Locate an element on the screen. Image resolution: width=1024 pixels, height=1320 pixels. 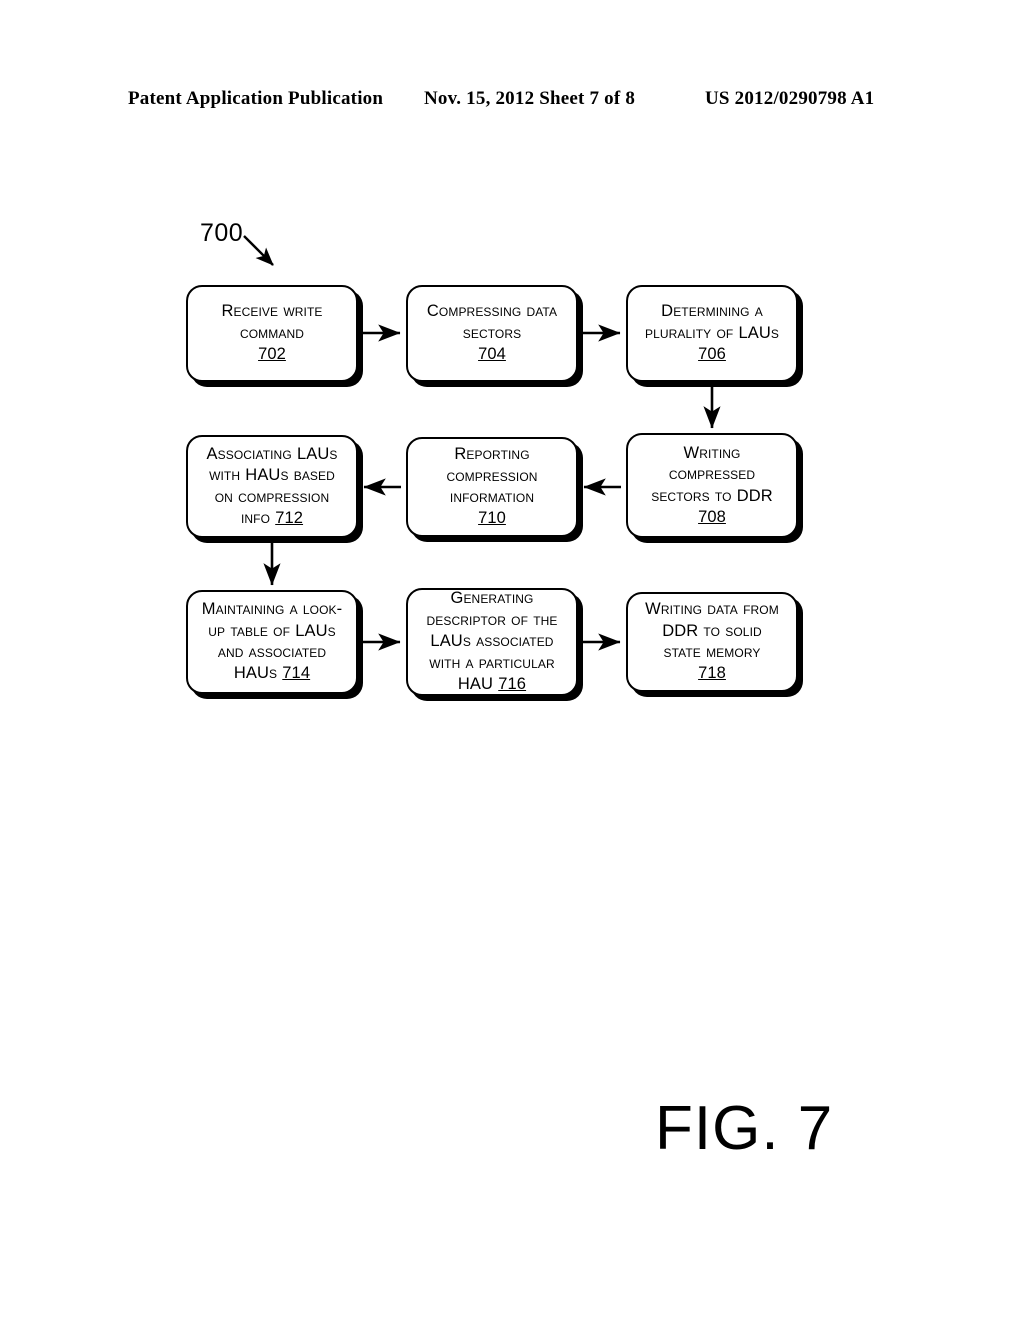
process-box-reference-numeral: 716 is located at coordinates (512, 684).